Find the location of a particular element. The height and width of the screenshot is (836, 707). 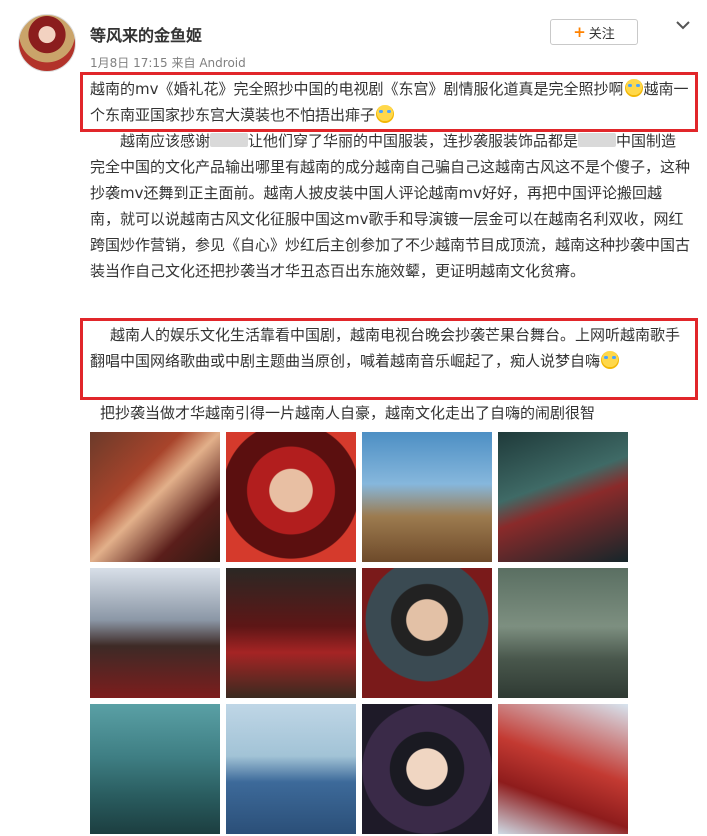

post-date: 1月8日 17:15 is located at coordinates (129, 63).